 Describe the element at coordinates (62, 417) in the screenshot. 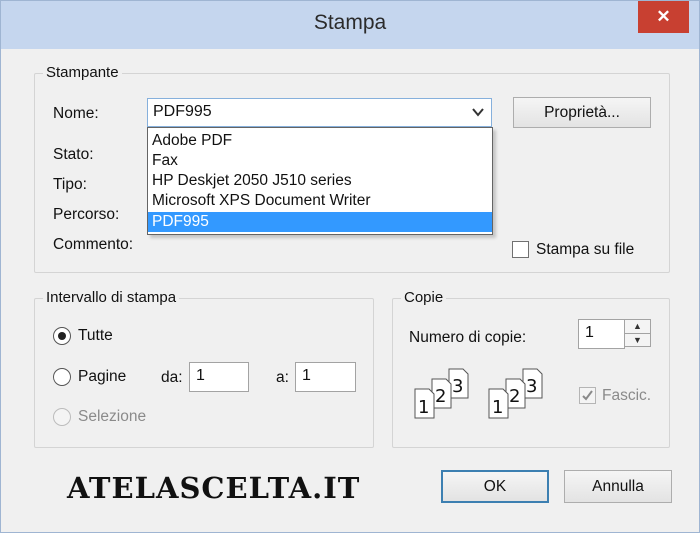

I see `range-selection-radio` at that location.